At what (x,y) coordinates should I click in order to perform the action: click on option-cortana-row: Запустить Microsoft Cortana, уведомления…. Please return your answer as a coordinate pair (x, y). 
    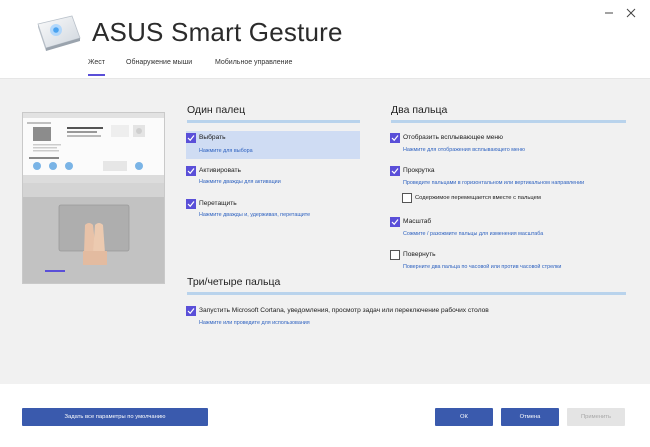
    Looking at the image, I should click on (406, 311).